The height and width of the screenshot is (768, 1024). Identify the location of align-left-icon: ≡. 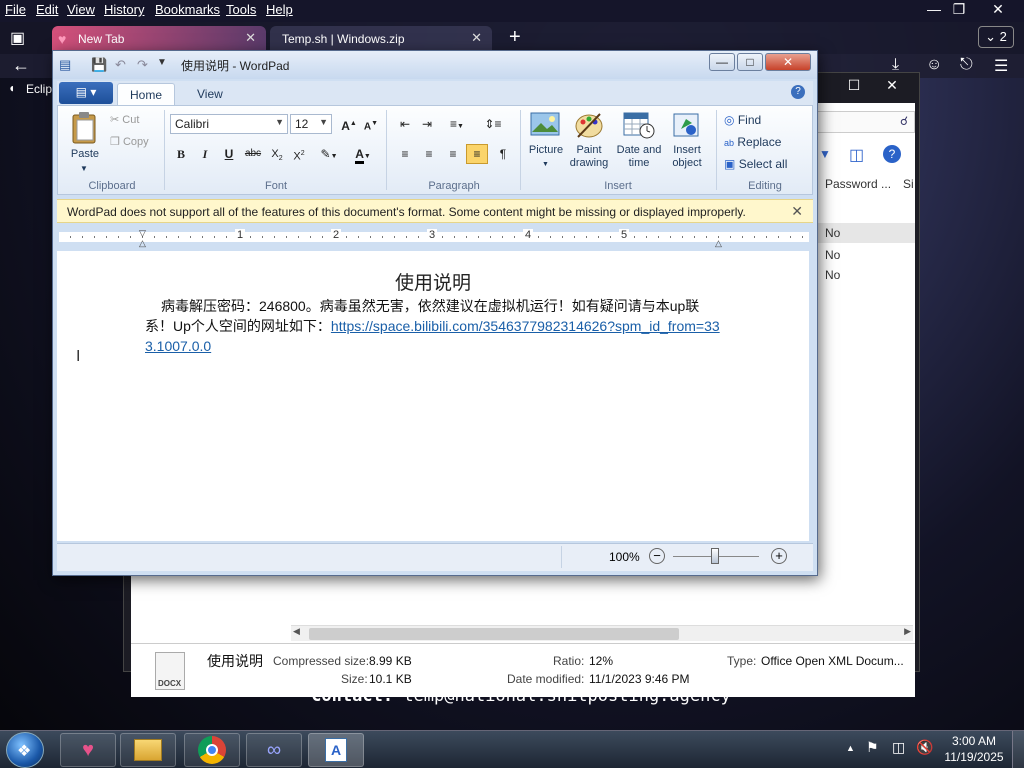
(405, 154).